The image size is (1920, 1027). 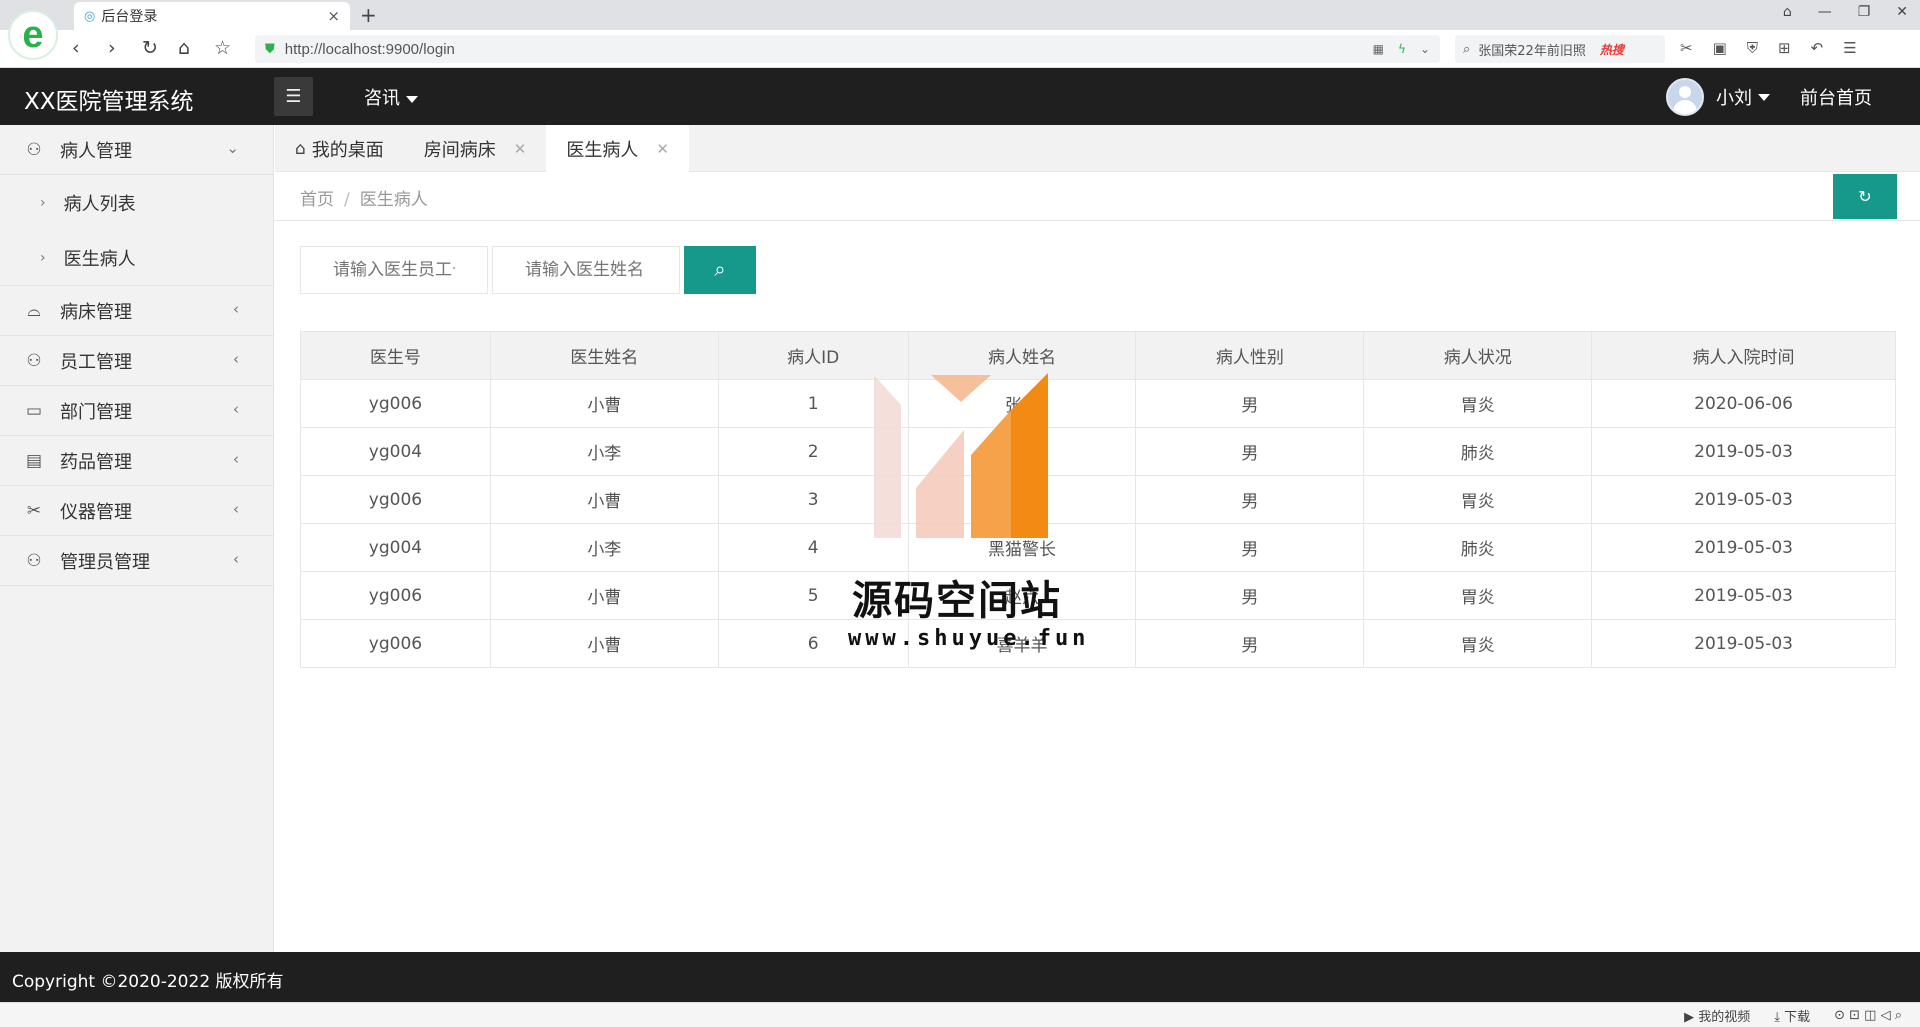 I want to click on caret-down-icon, so click(x=412, y=99).